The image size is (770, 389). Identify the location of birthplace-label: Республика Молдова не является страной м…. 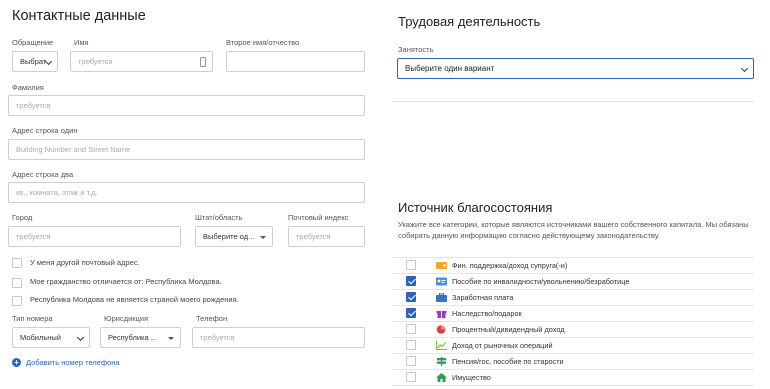
(134, 299).